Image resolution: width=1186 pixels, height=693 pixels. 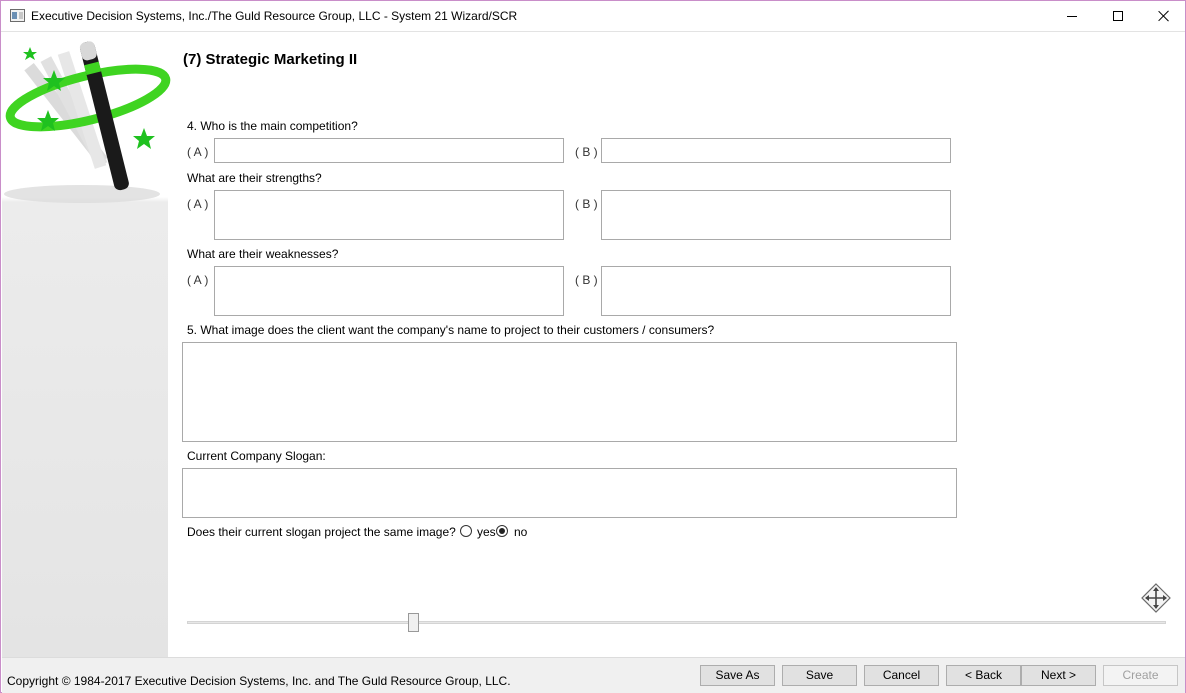 I want to click on weaknesses-b-field, so click(x=776, y=291).